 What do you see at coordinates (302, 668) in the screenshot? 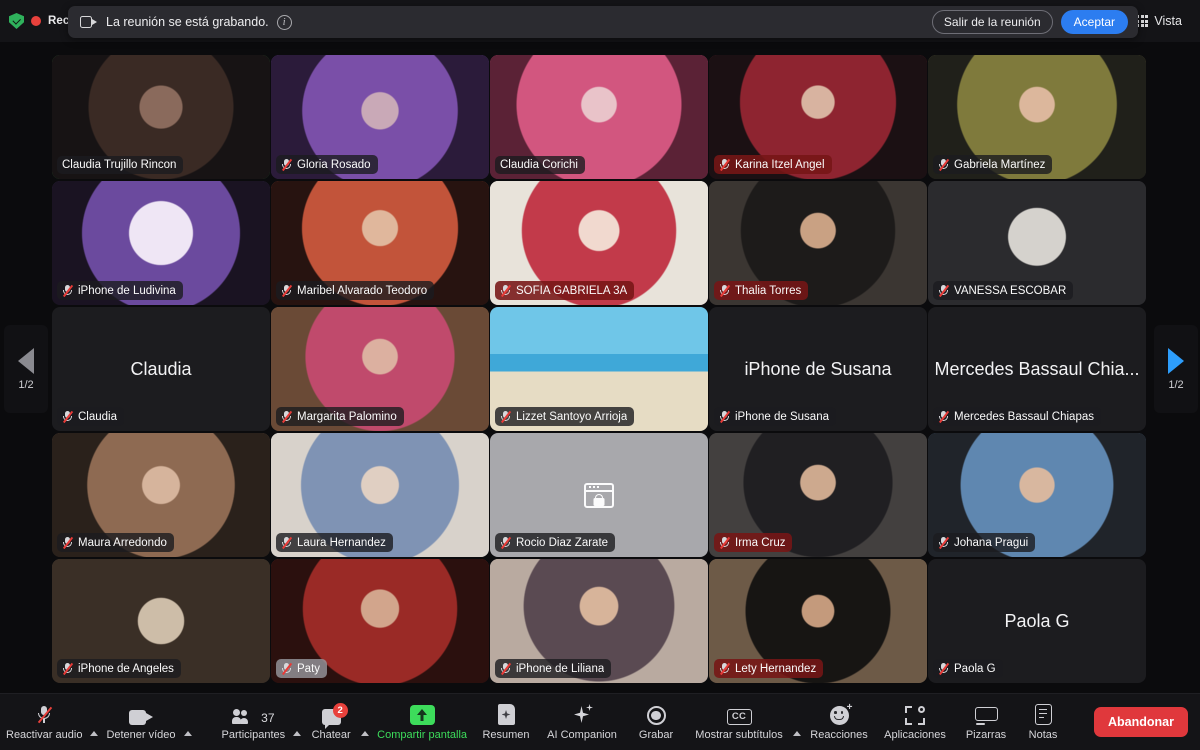
I see `participant-name-label: Paty` at bounding box center [302, 668].